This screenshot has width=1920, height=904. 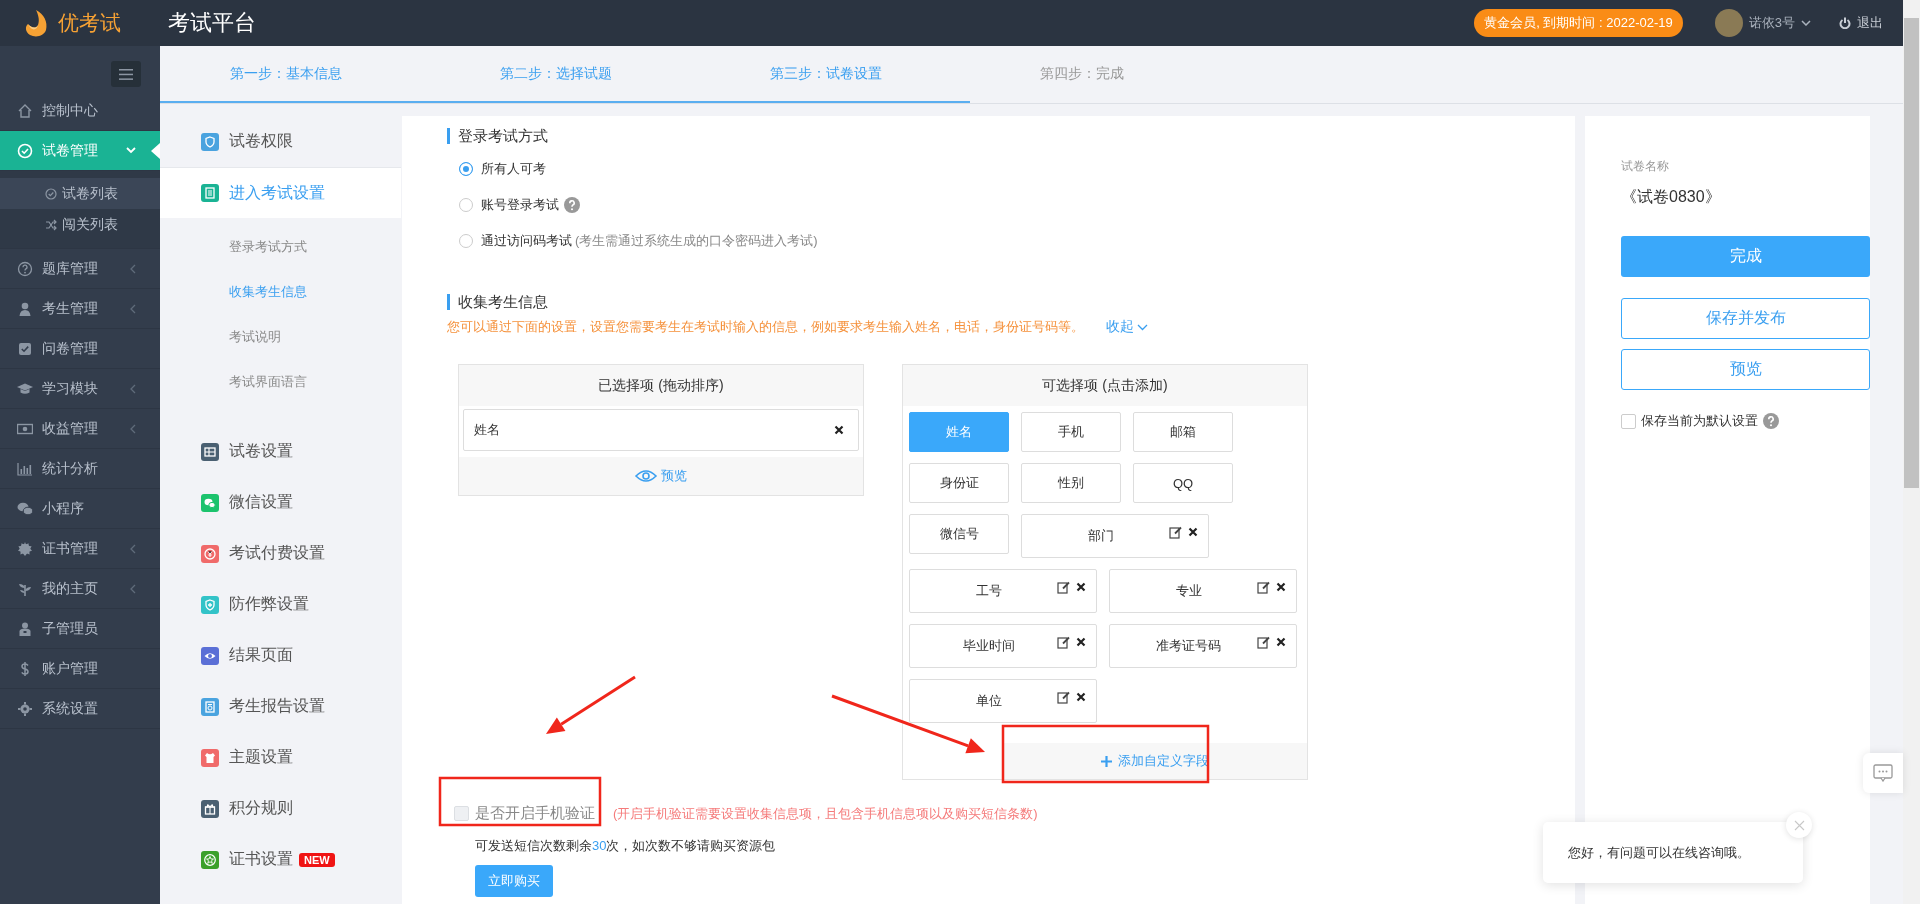 What do you see at coordinates (317, 859) in the screenshot?
I see `new-badge: NEW` at bounding box center [317, 859].